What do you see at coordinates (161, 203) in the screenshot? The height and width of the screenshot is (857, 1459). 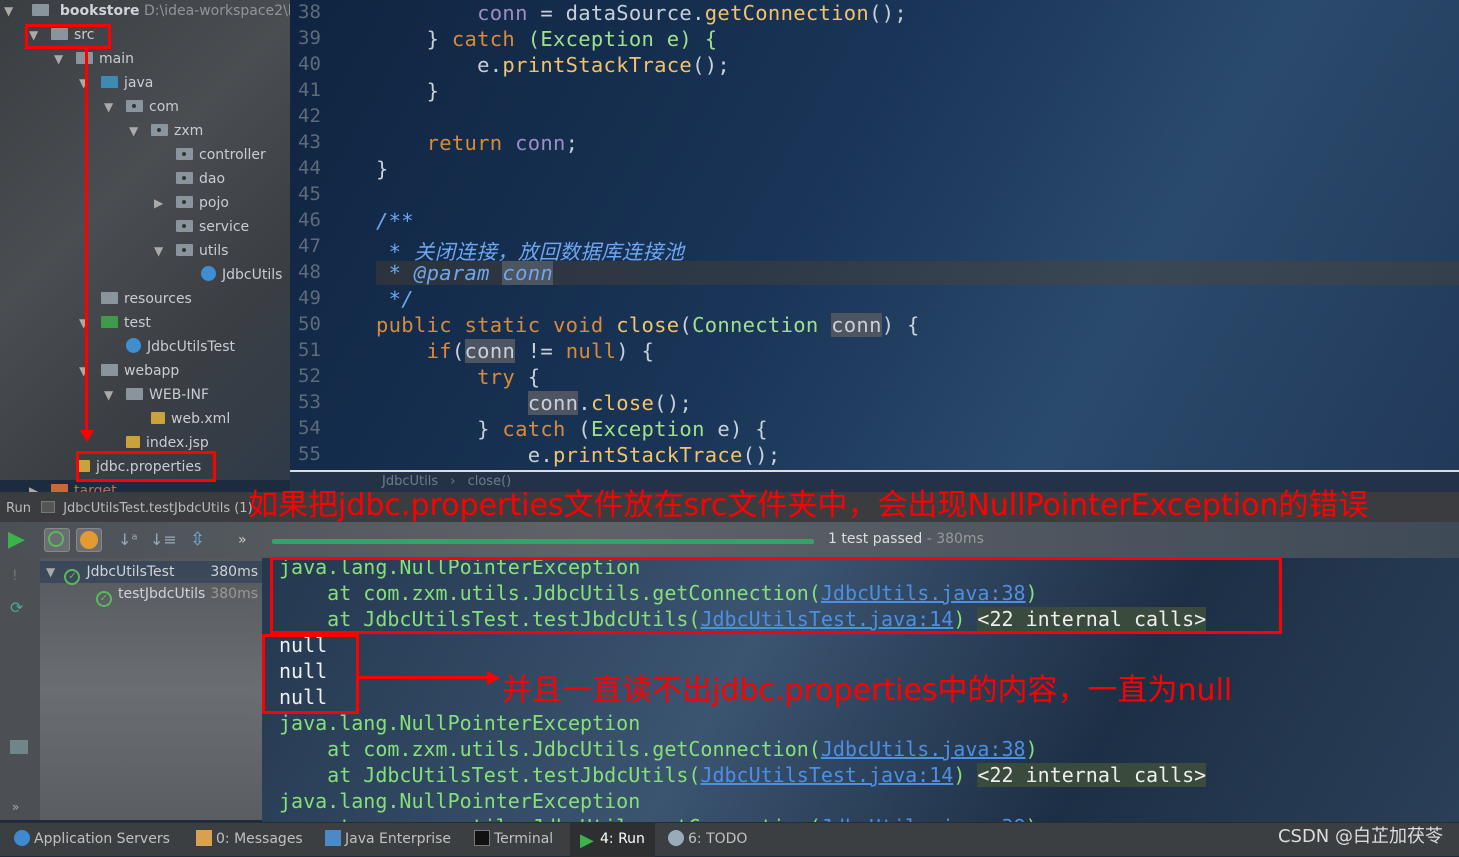 I see `expand-arrow-icon: ▶` at bounding box center [161, 203].